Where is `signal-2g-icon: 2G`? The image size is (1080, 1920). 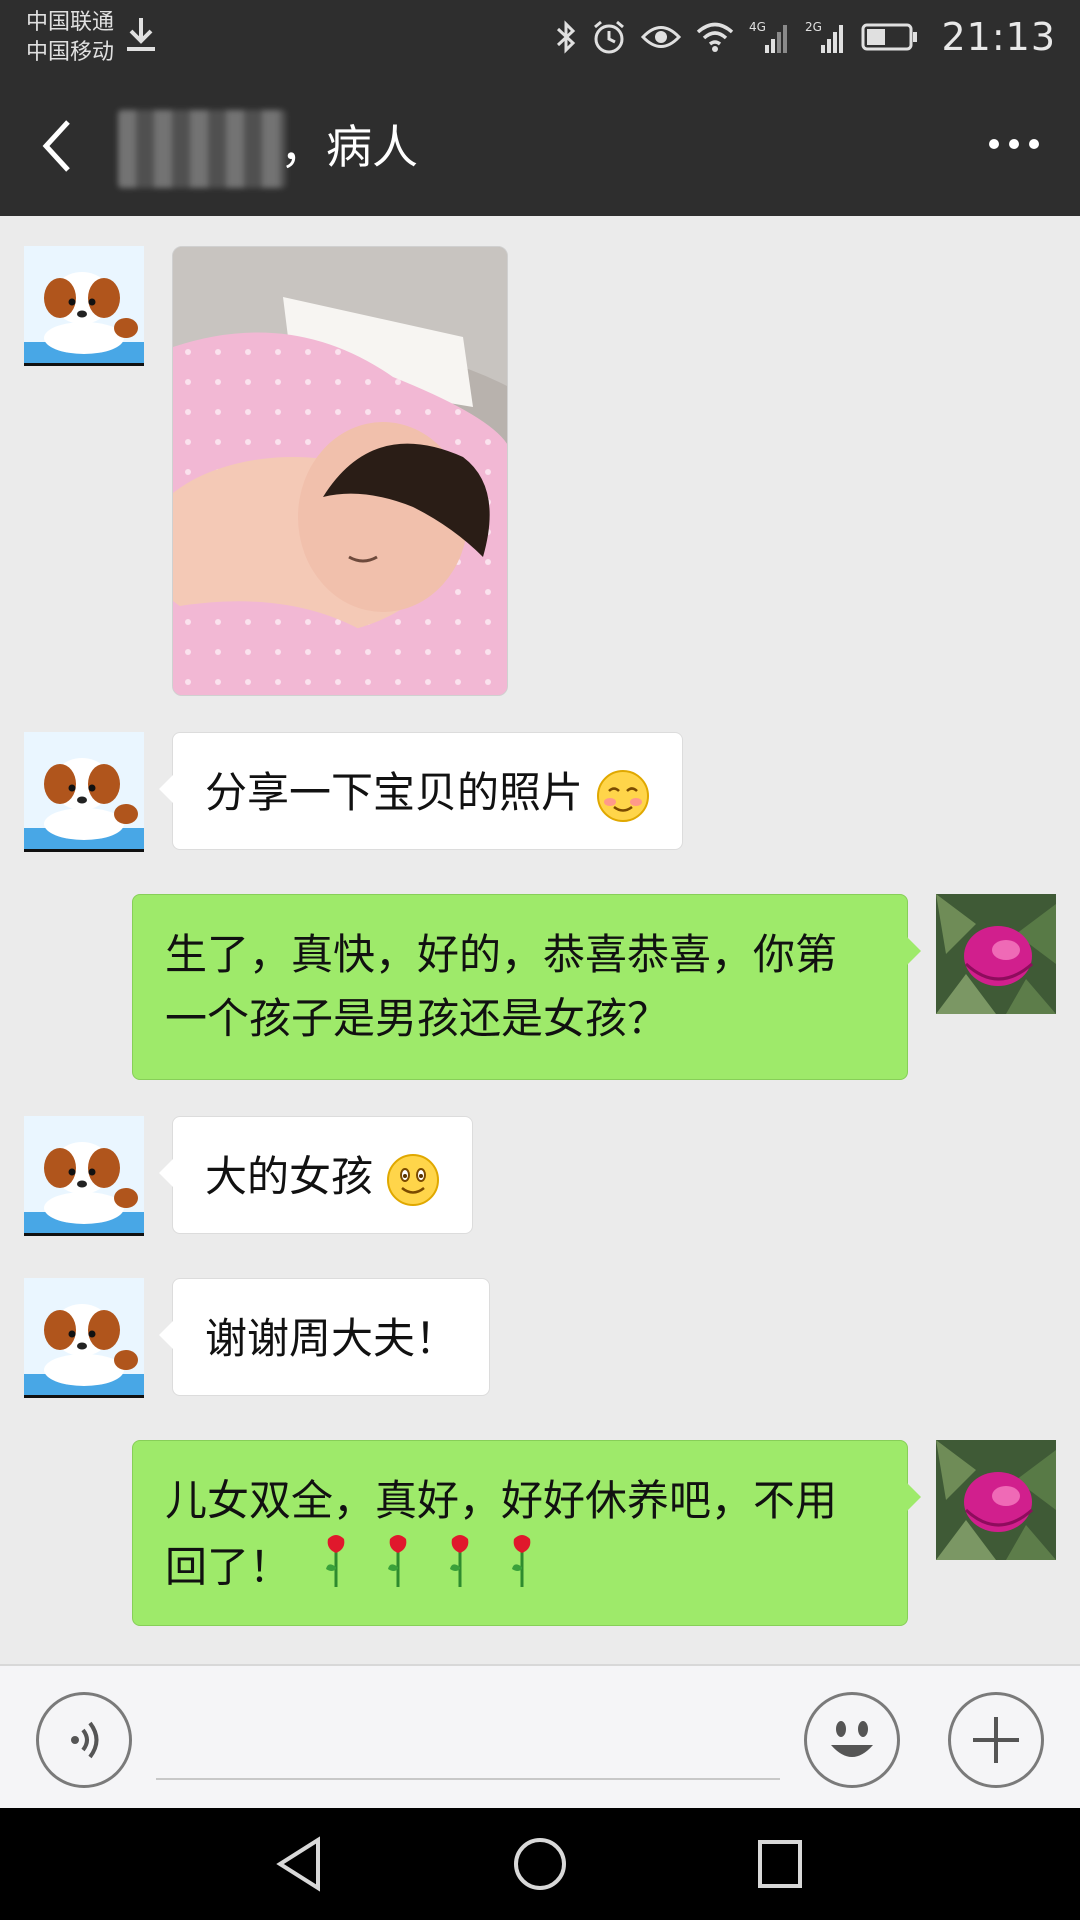
signal-2g-icon: 2G is located at coordinates (824, 36).